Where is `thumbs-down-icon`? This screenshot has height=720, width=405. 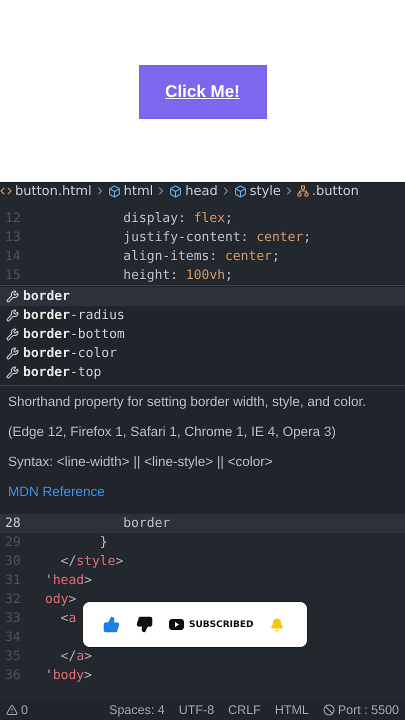 thumbs-down-icon is located at coordinates (144, 624).